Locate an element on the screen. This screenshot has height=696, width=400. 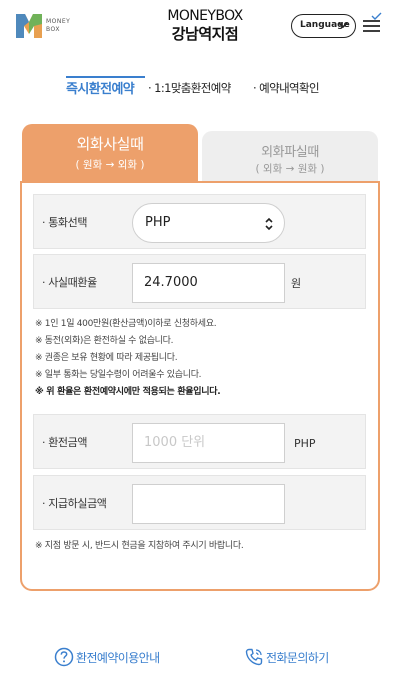
reservation-guide-link: 환전예약이용안내 is located at coordinates (119, 658).